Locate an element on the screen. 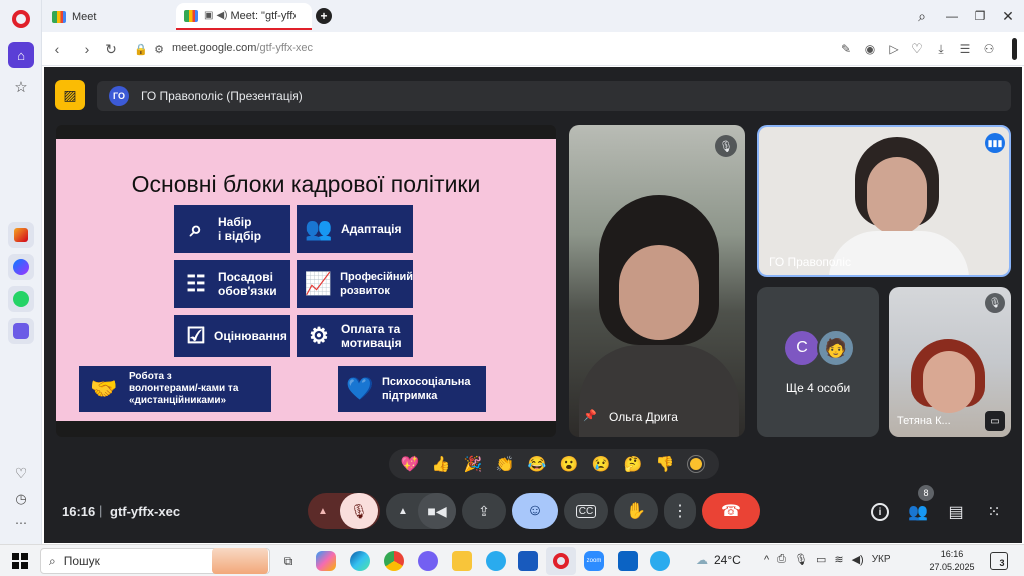 The width and height of the screenshot is (1024, 576). weather-widget: ☁ 24°C is located at coordinates (718, 560).